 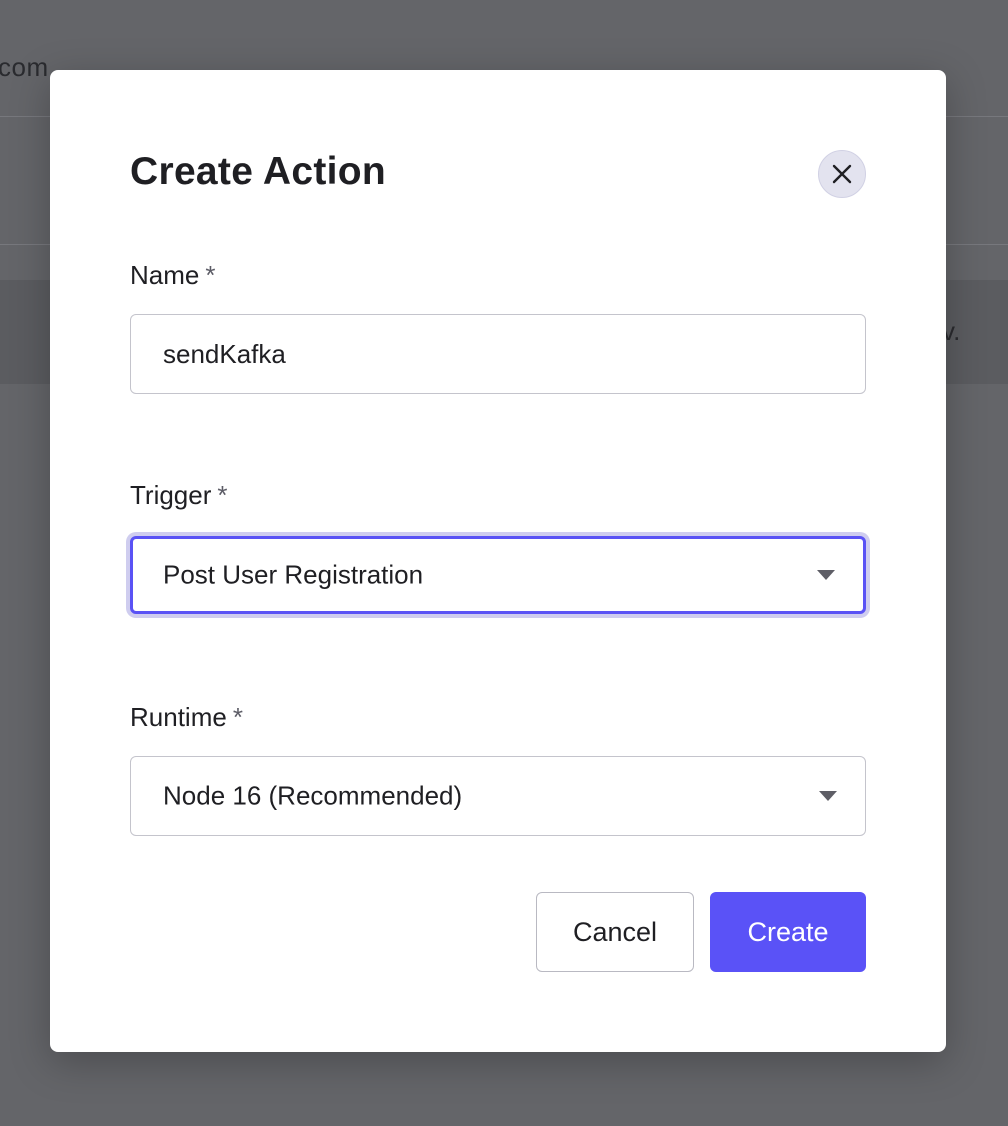 I want to click on trigger-selected-value: Post User Registration, so click(x=293, y=574).